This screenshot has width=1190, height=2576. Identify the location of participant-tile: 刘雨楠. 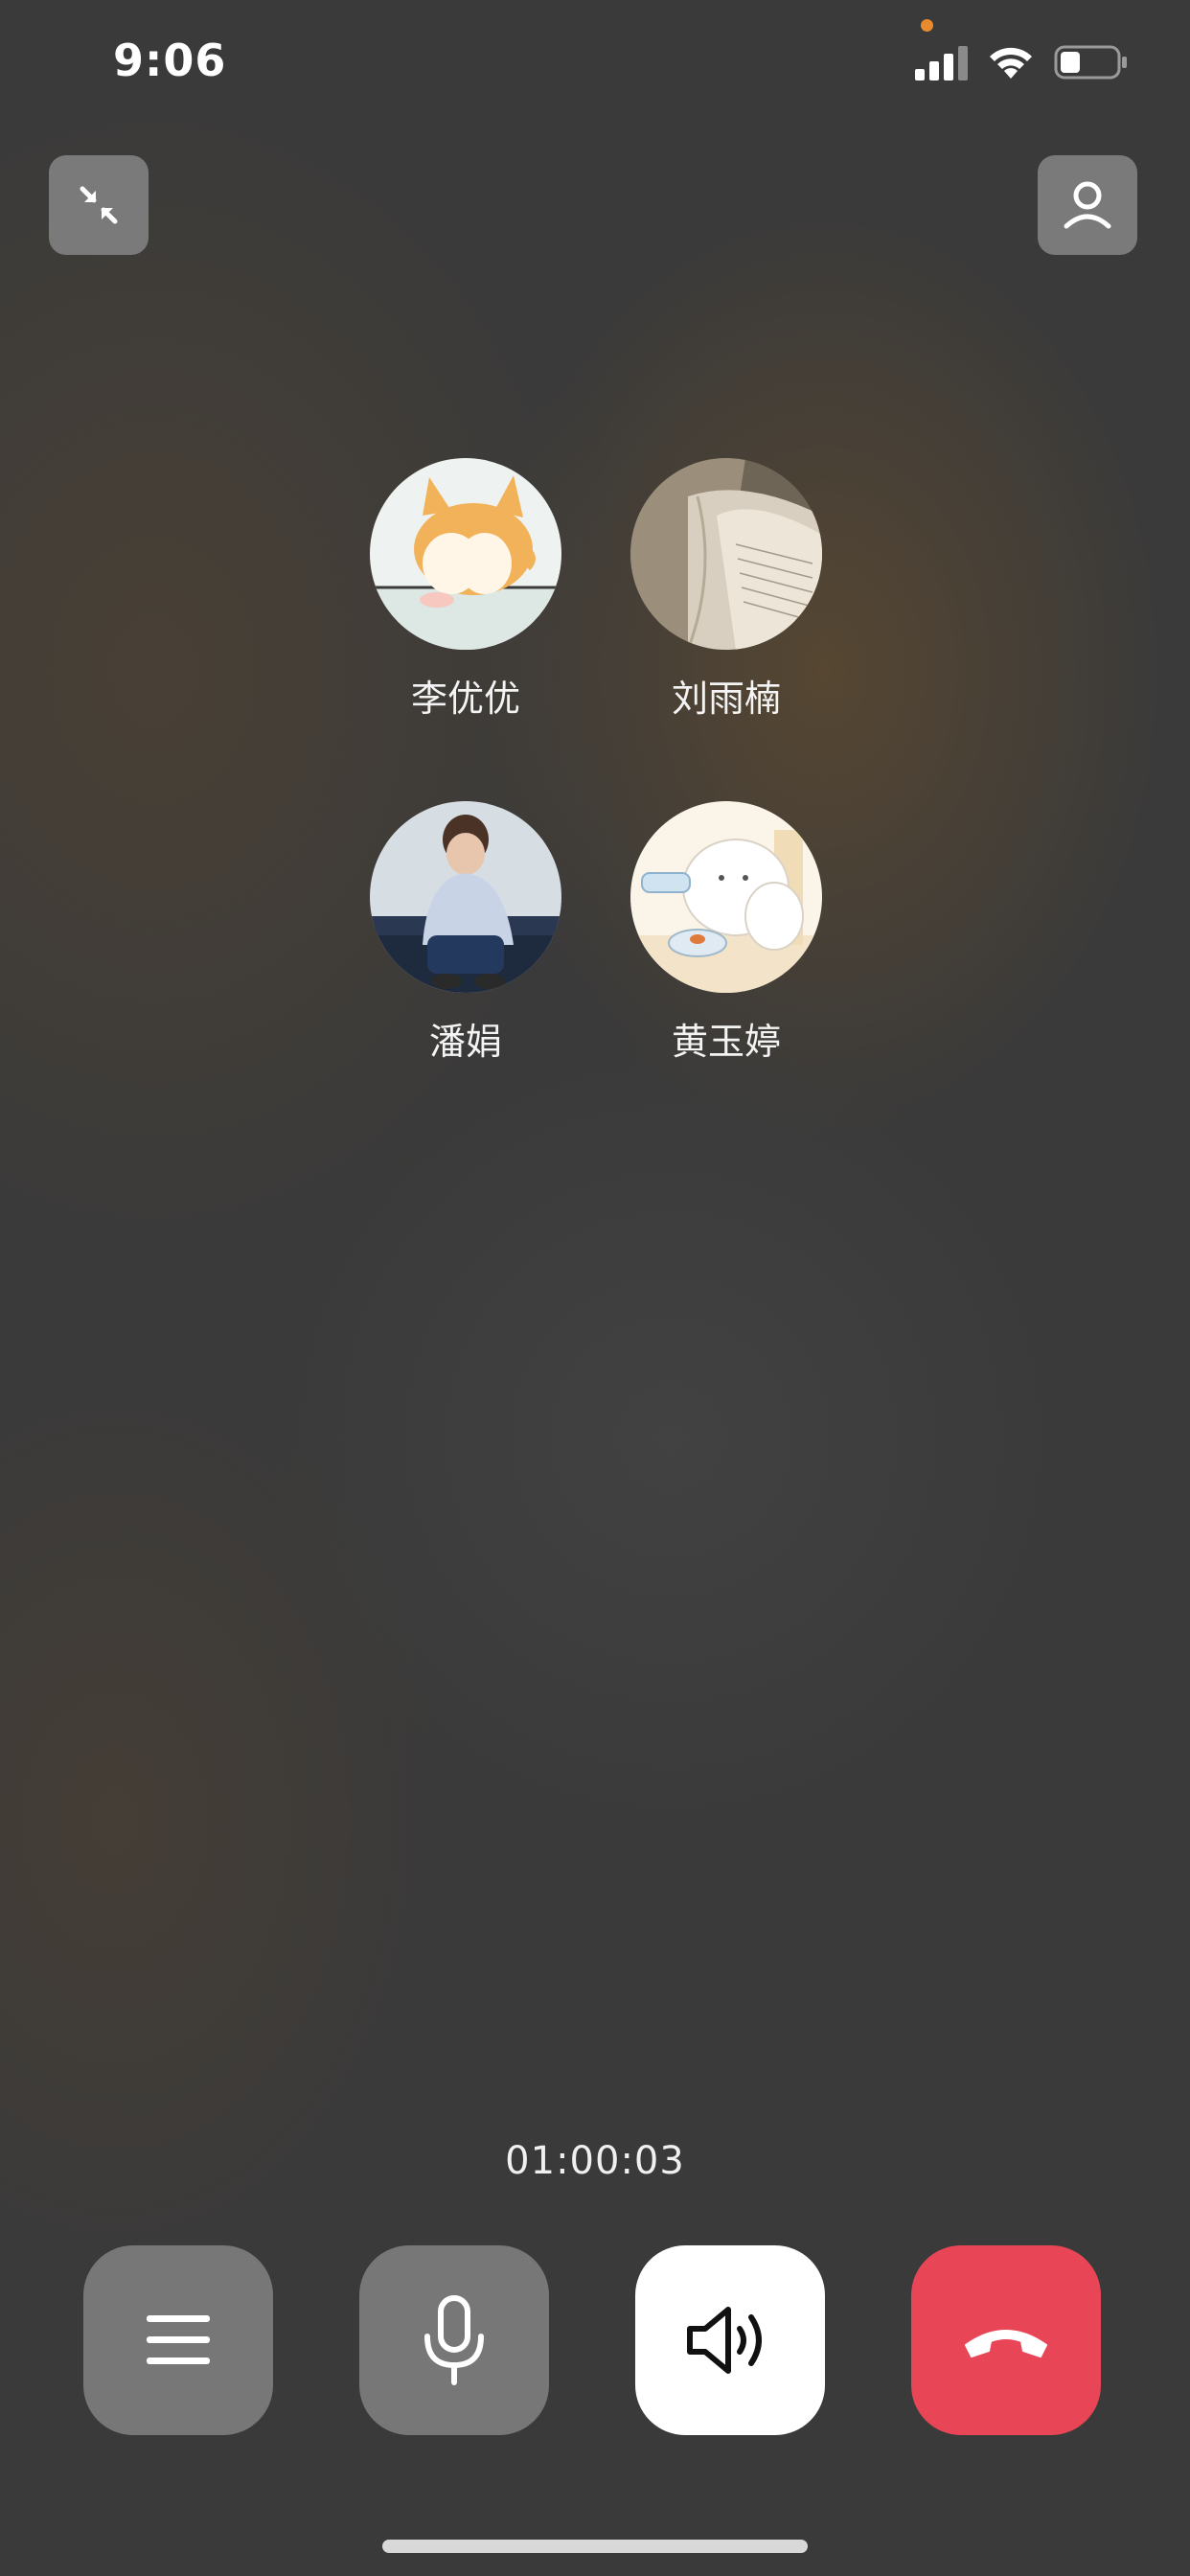
(726, 590).